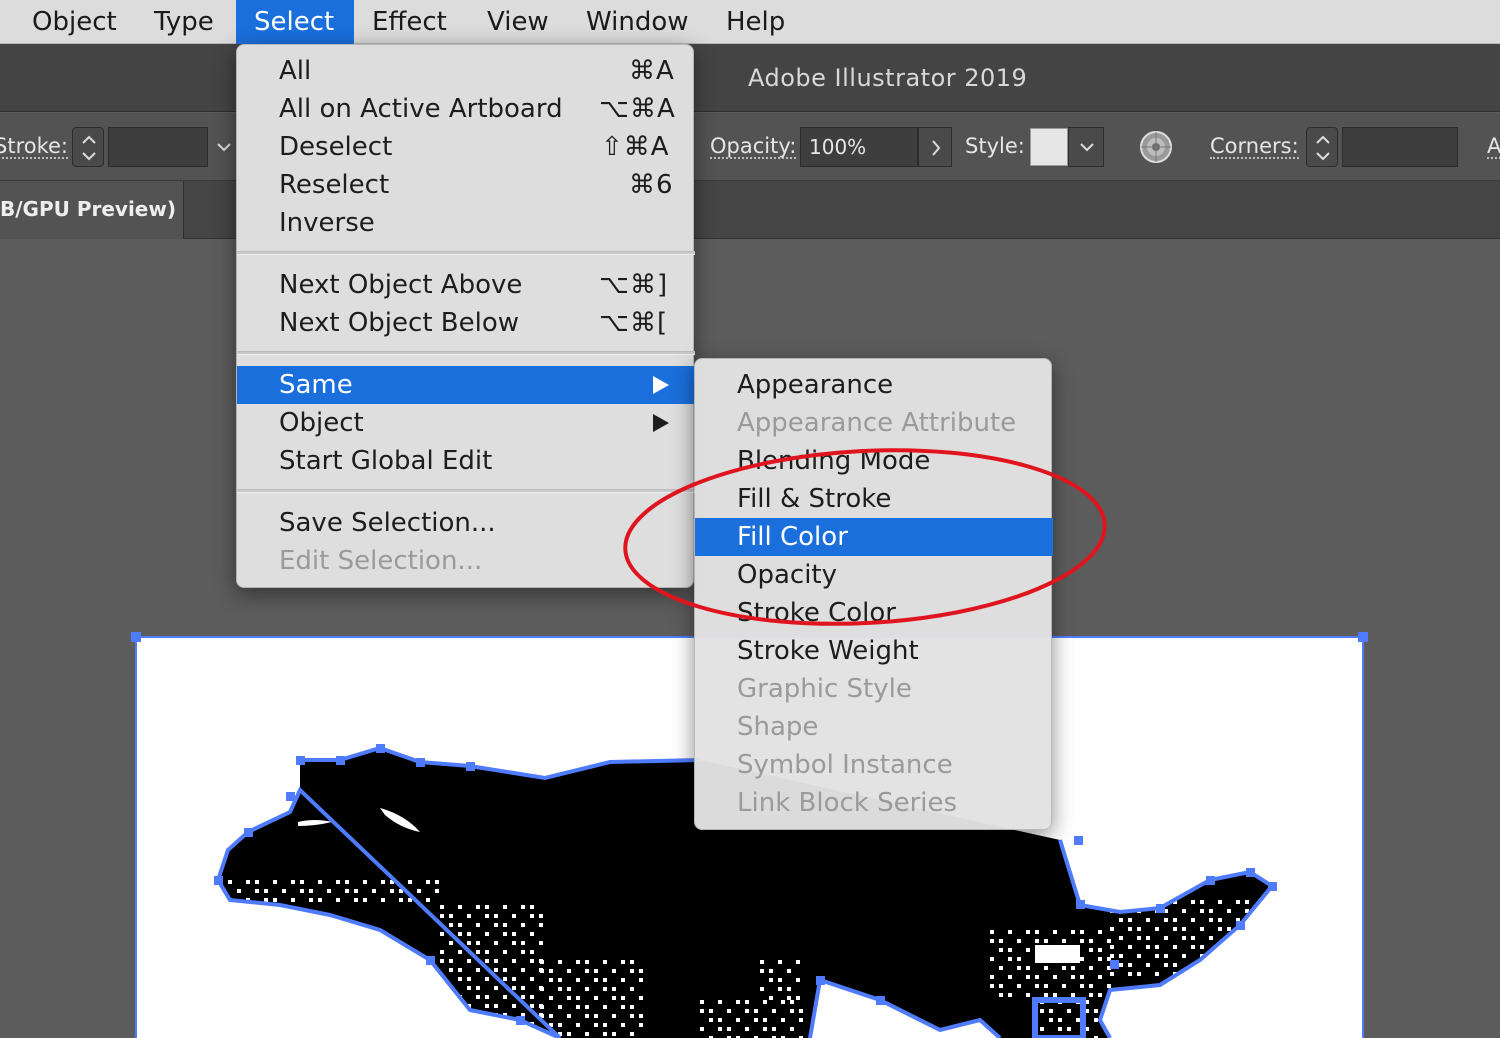 The width and height of the screenshot is (1500, 1038). I want to click on submenu-item-stroke-weight: Stroke Weight, so click(874, 651).